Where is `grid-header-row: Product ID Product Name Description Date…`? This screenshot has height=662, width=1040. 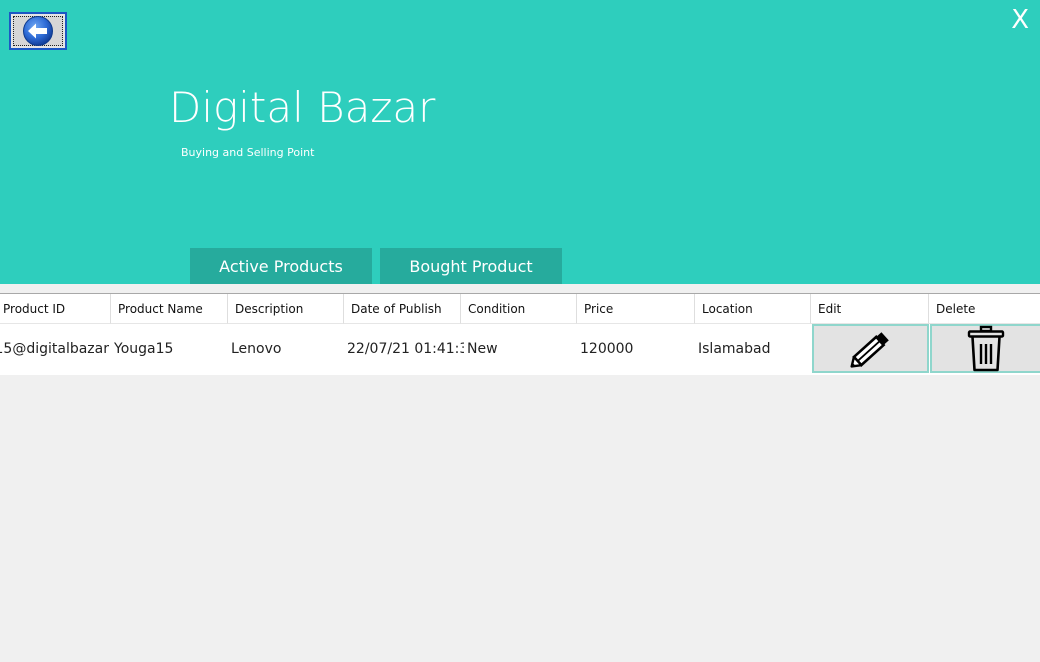
grid-header-row: Product ID Product Name Description Date… is located at coordinates (520, 309).